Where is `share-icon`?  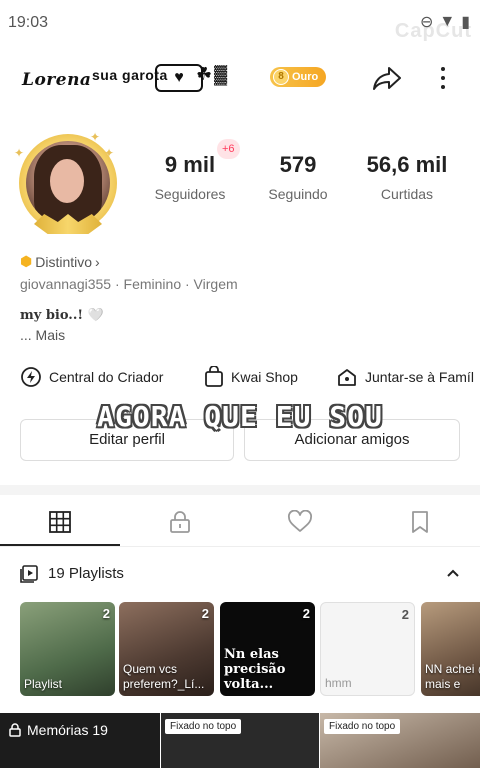
share-icon is located at coordinates (387, 78).